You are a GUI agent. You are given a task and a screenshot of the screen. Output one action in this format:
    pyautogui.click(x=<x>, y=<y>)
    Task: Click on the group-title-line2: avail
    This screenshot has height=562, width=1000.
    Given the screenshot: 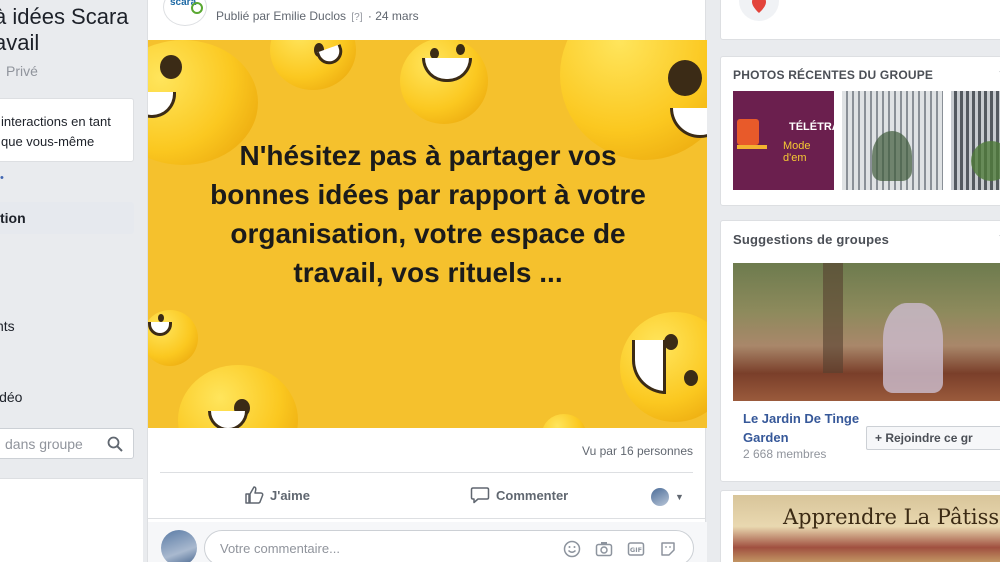 What is the action you would take?
    pyautogui.click(x=71, y=43)
    